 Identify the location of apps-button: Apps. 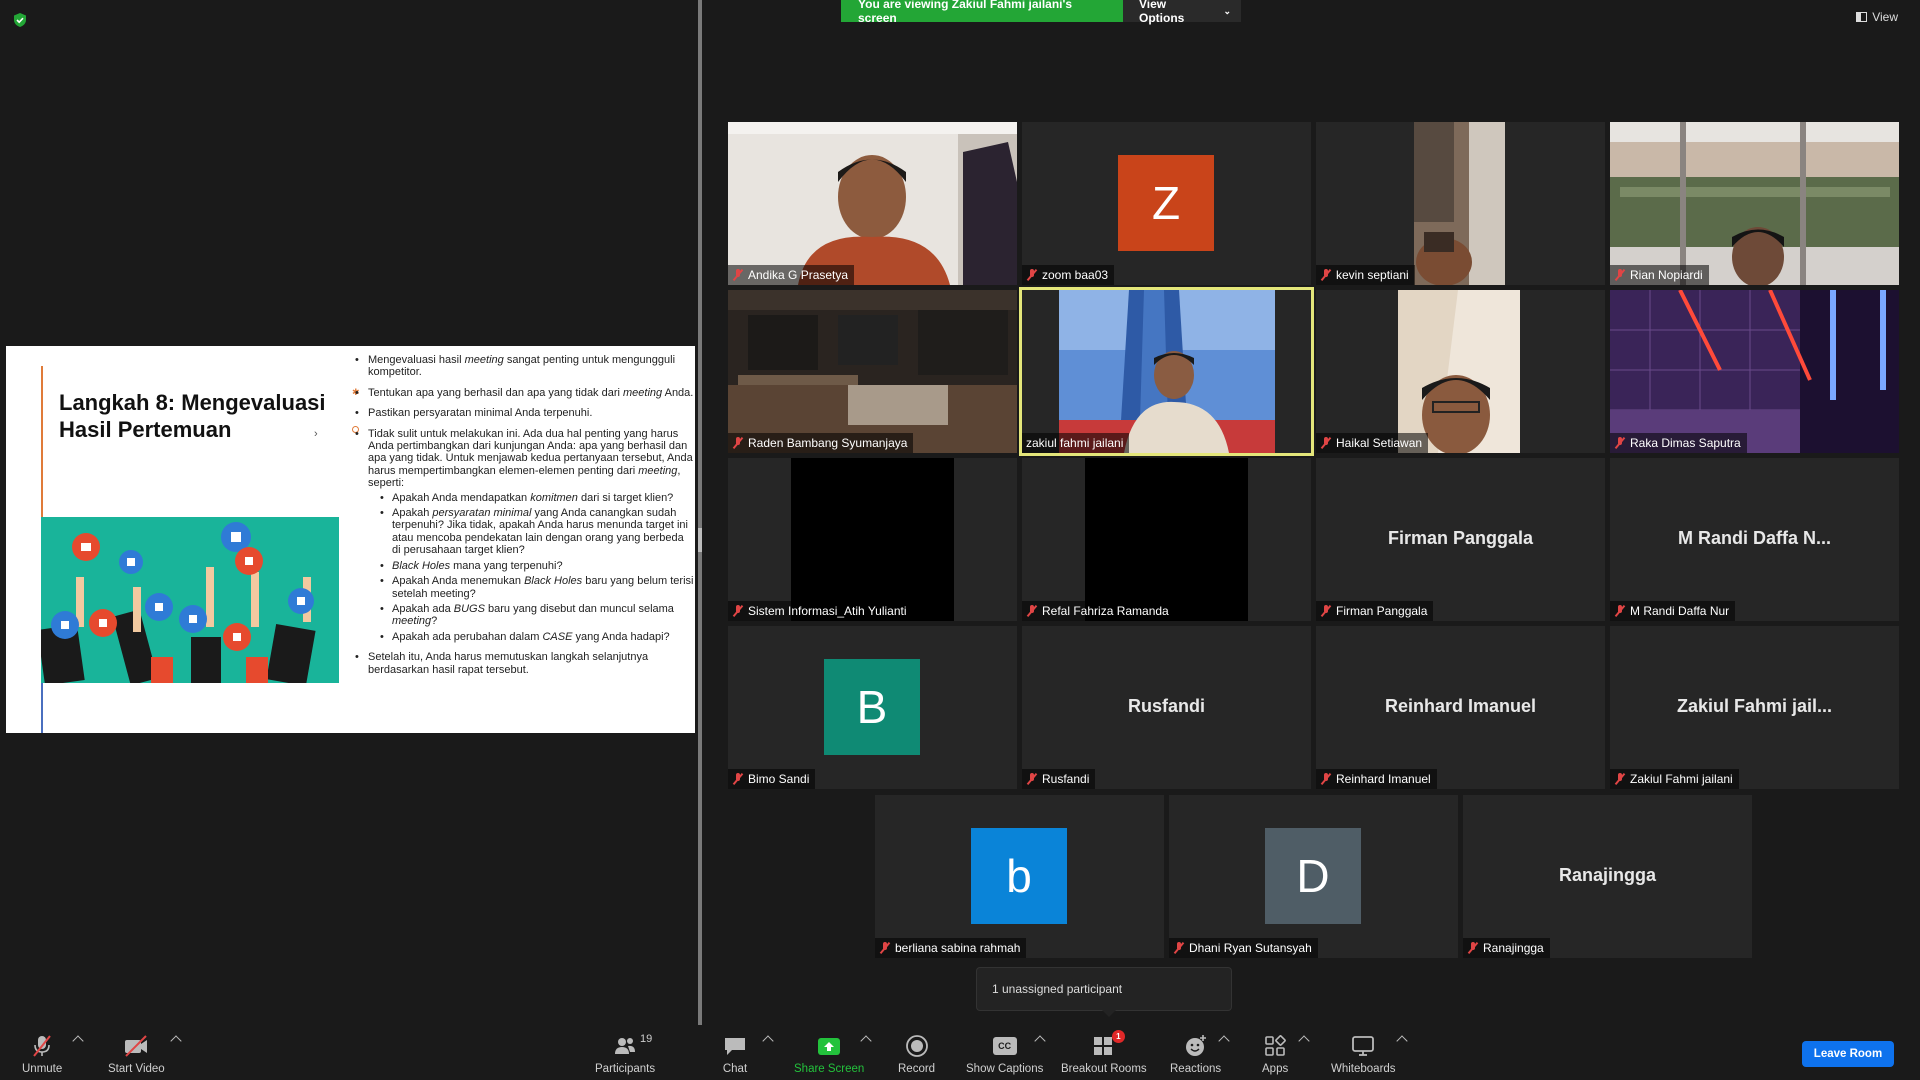
(1275, 1054).